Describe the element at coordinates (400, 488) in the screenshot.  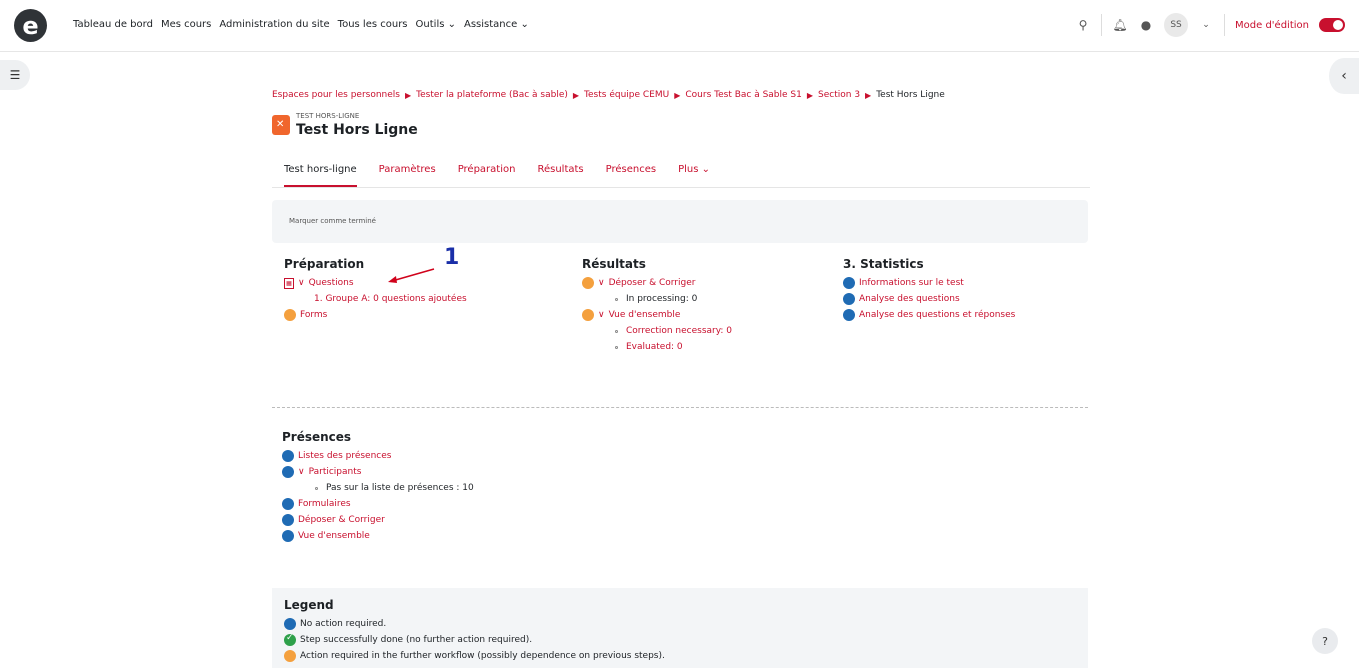
I see `not-on-list-text: Pas sur la liste de présences : 10` at that location.